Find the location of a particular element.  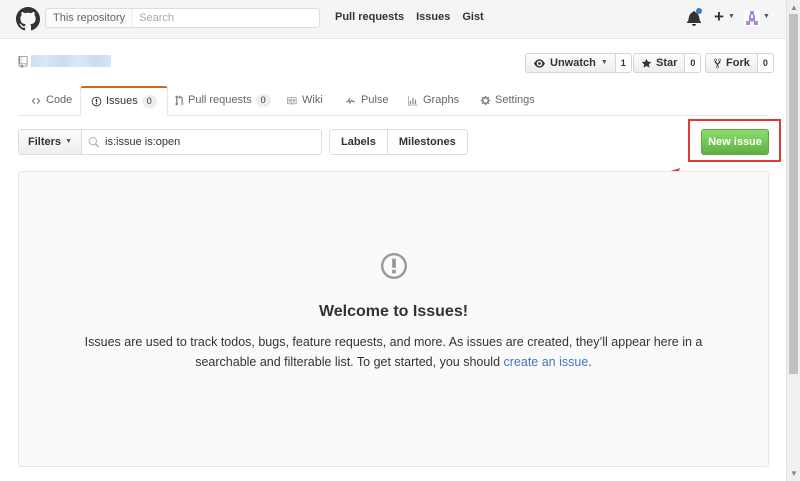

scroll-thumb is located at coordinates (793, 194).